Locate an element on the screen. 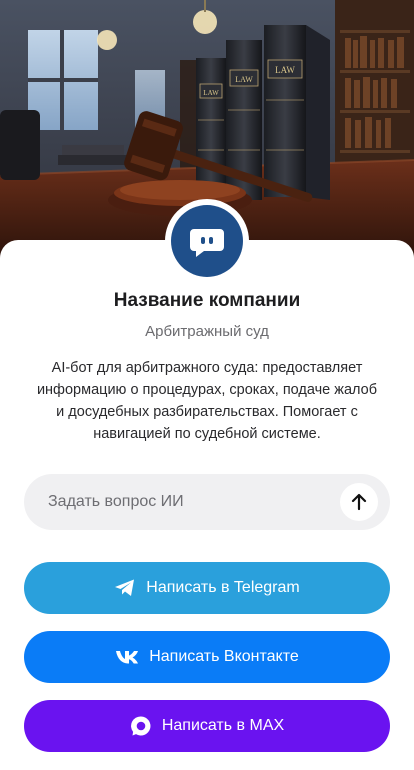 The height and width of the screenshot is (770, 414). avatar-background is located at coordinates (207, 241).